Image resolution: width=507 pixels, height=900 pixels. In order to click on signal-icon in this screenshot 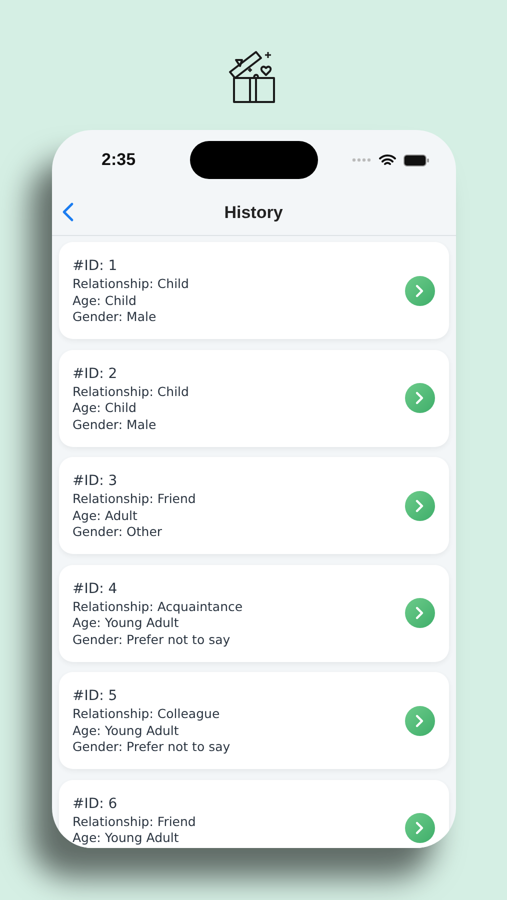, I will do `click(362, 160)`.